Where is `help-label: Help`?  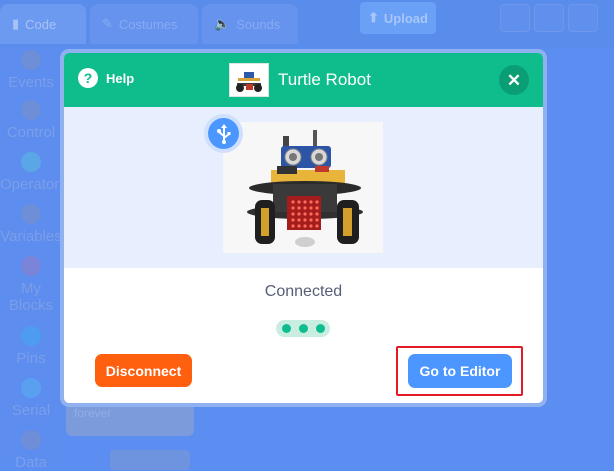
help-label: Help is located at coordinates (120, 78).